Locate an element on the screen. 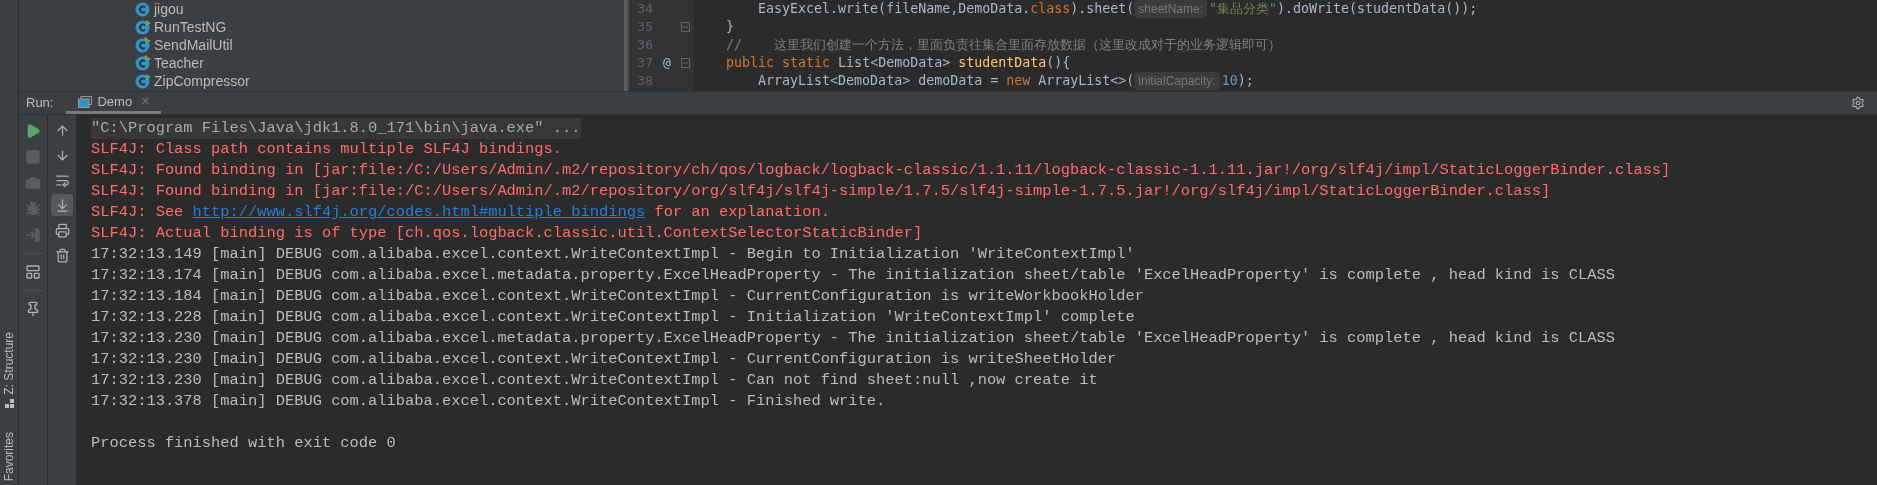 This screenshot has height=485, width=1877. override-marker: @ is located at coordinates (667, 63).